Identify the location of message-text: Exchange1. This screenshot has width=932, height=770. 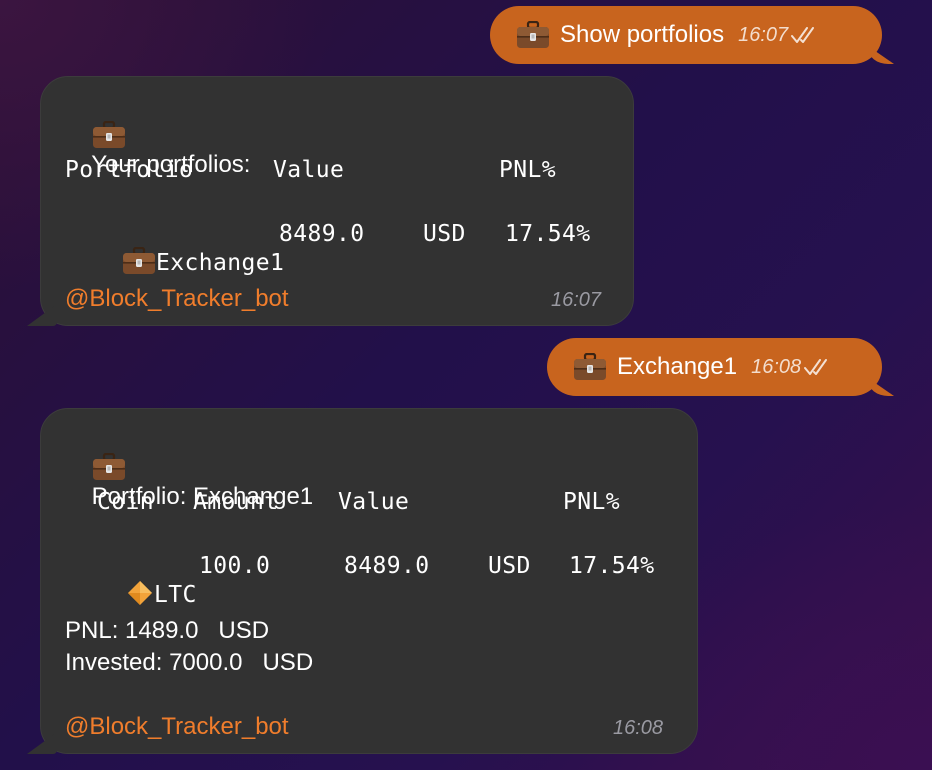
(677, 366).